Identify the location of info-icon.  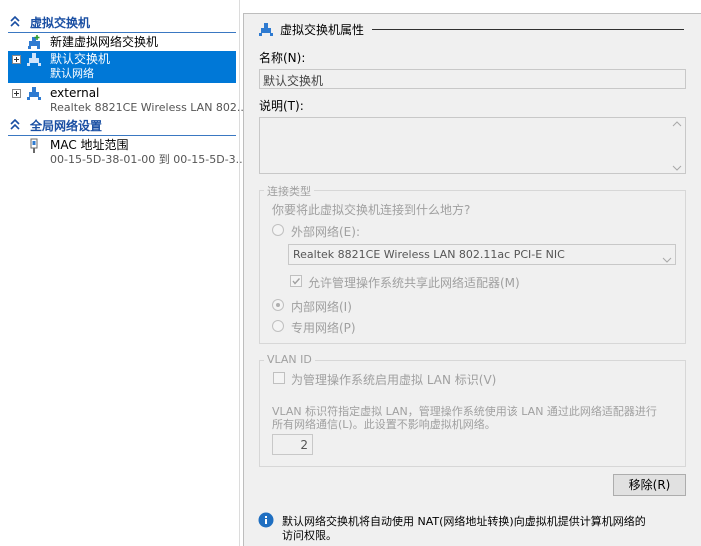
(266, 521).